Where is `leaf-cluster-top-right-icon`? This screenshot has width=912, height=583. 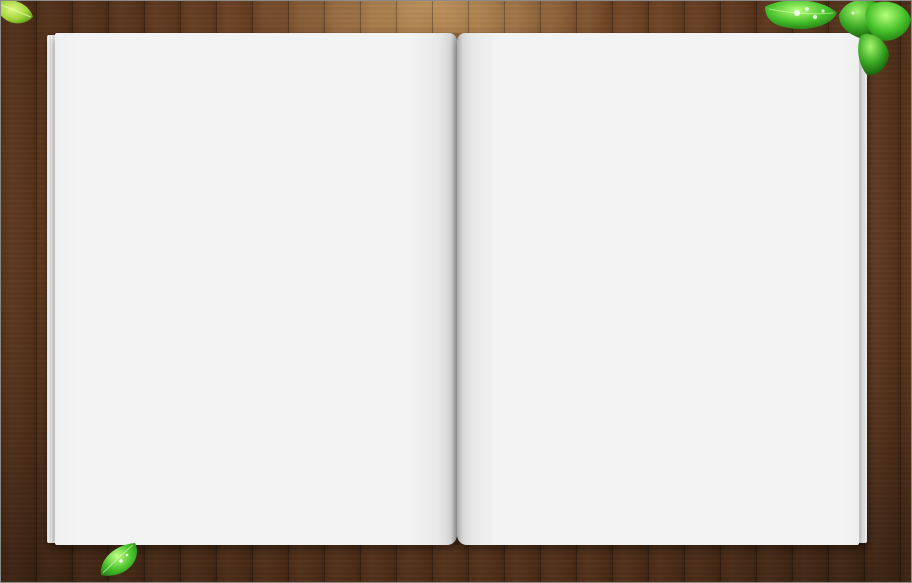 leaf-cluster-top-right-icon is located at coordinates (837, 40).